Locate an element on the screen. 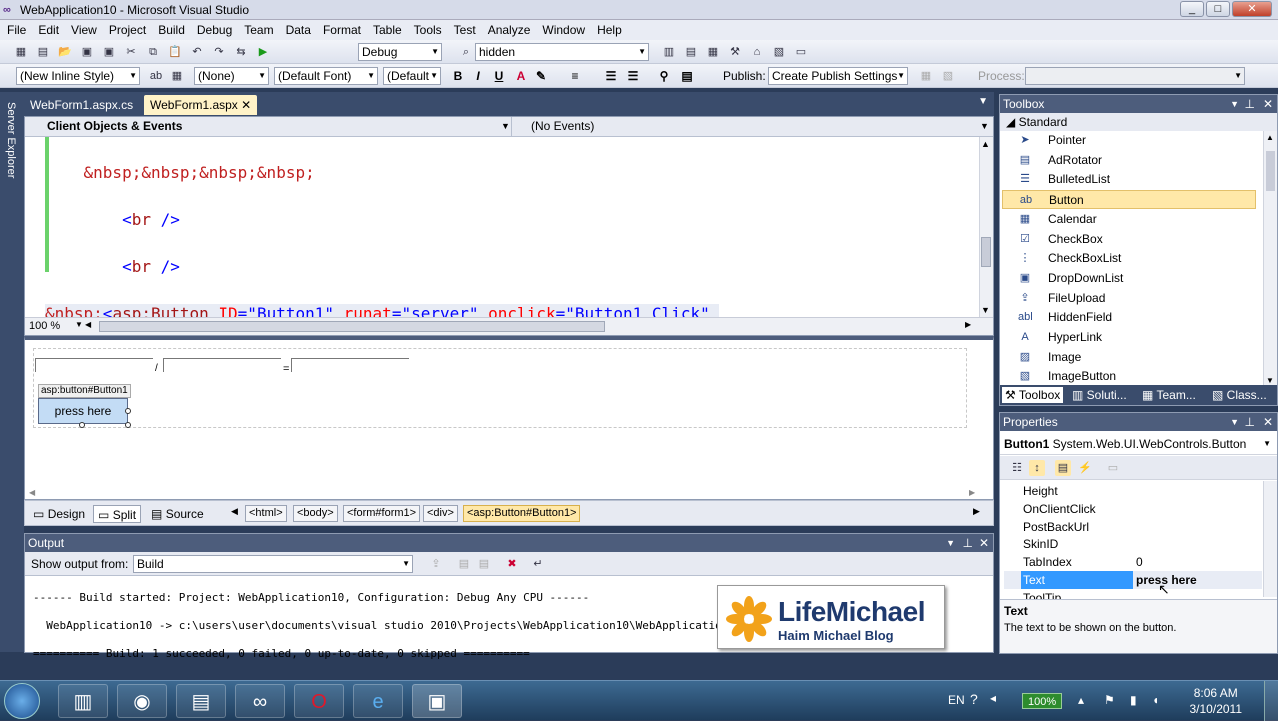 The width and height of the screenshot is (1278, 721). property-row-tooltip: ToolTip is located at coordinates (1133, 594).